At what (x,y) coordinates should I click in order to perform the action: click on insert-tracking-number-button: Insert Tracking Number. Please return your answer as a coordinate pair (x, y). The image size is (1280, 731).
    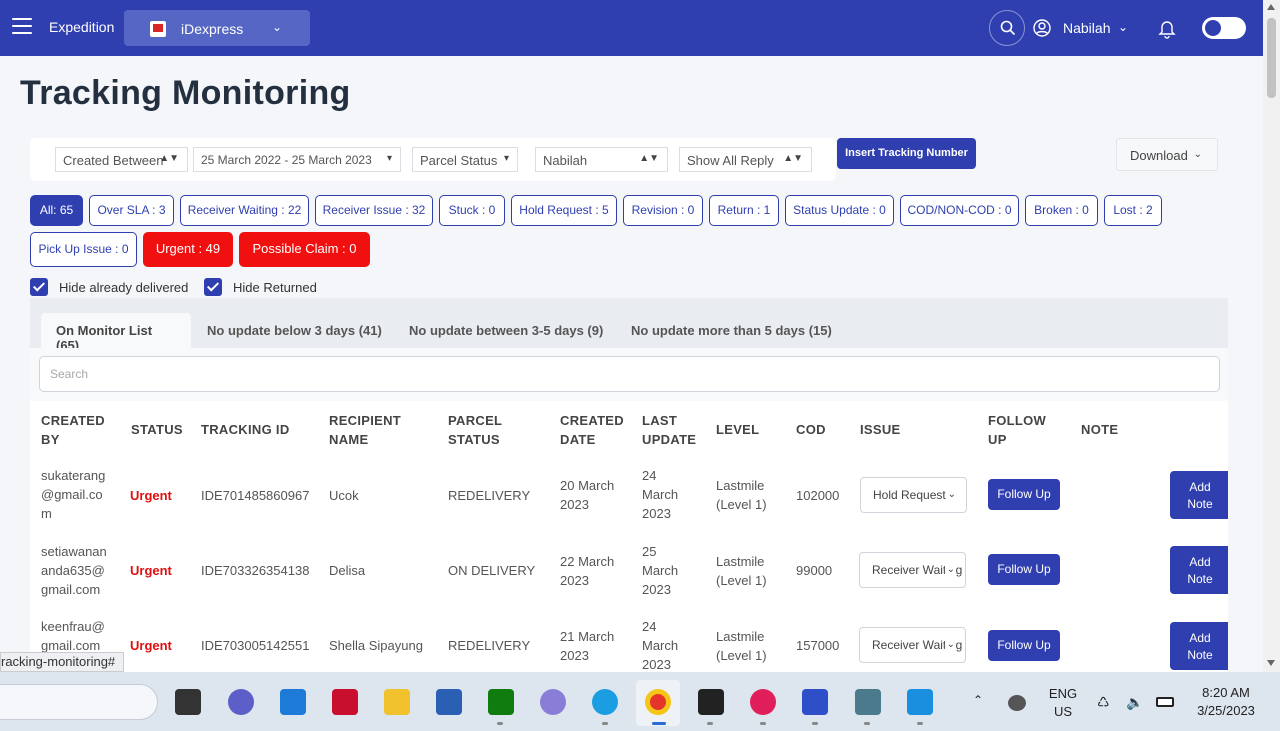
    Looking at the image, I should click on (906, 153).